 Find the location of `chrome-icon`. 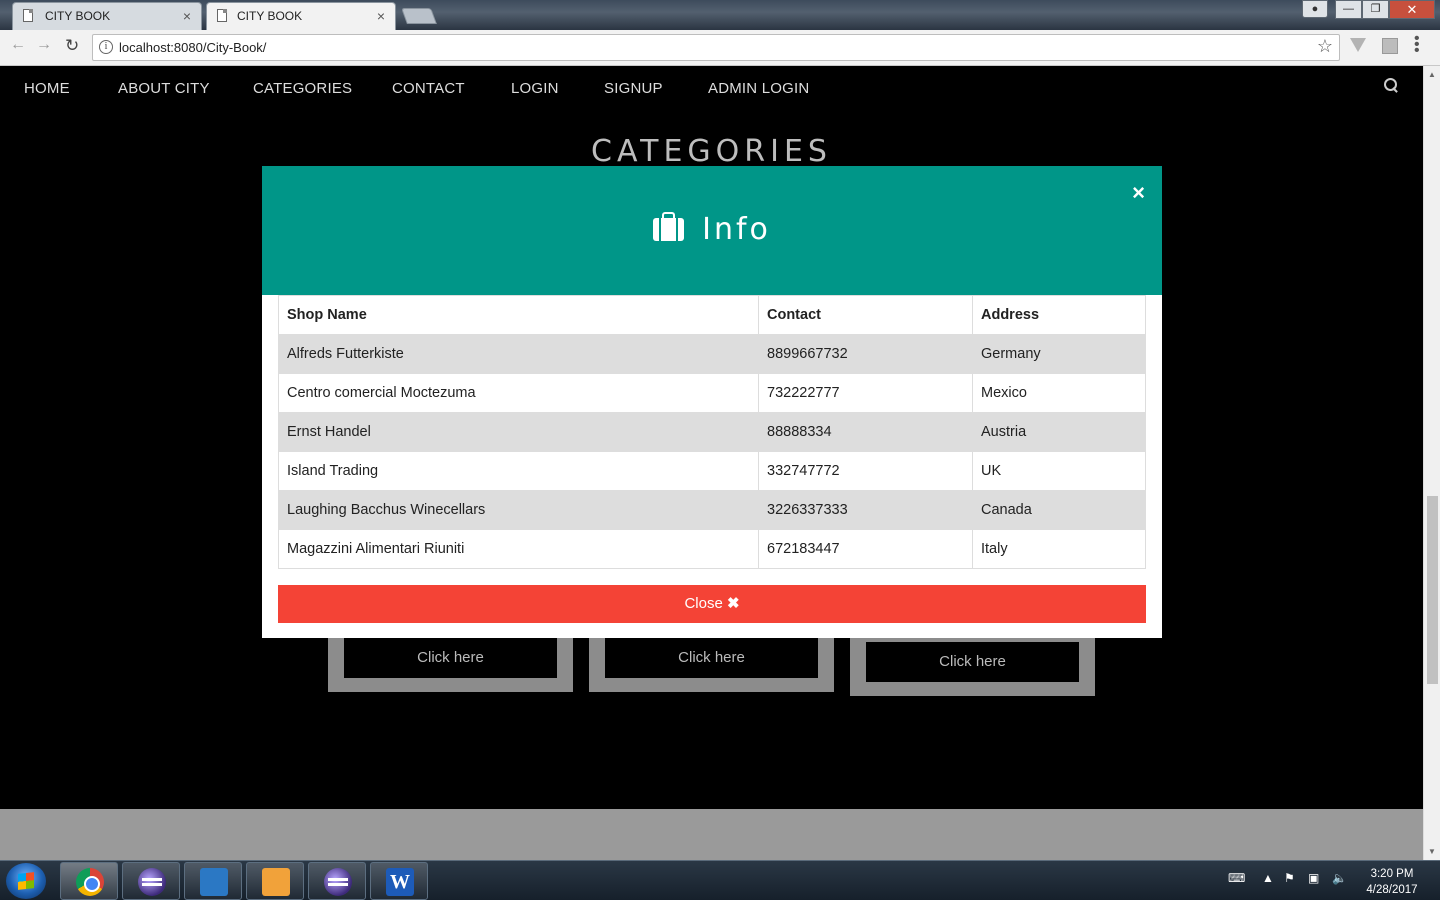

chrome-icon is located at coordinates (90, 882).